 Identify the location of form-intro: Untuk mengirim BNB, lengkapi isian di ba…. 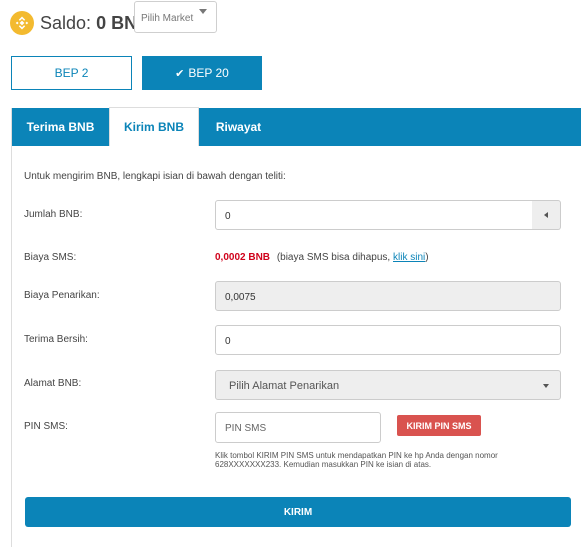
(155, 176).